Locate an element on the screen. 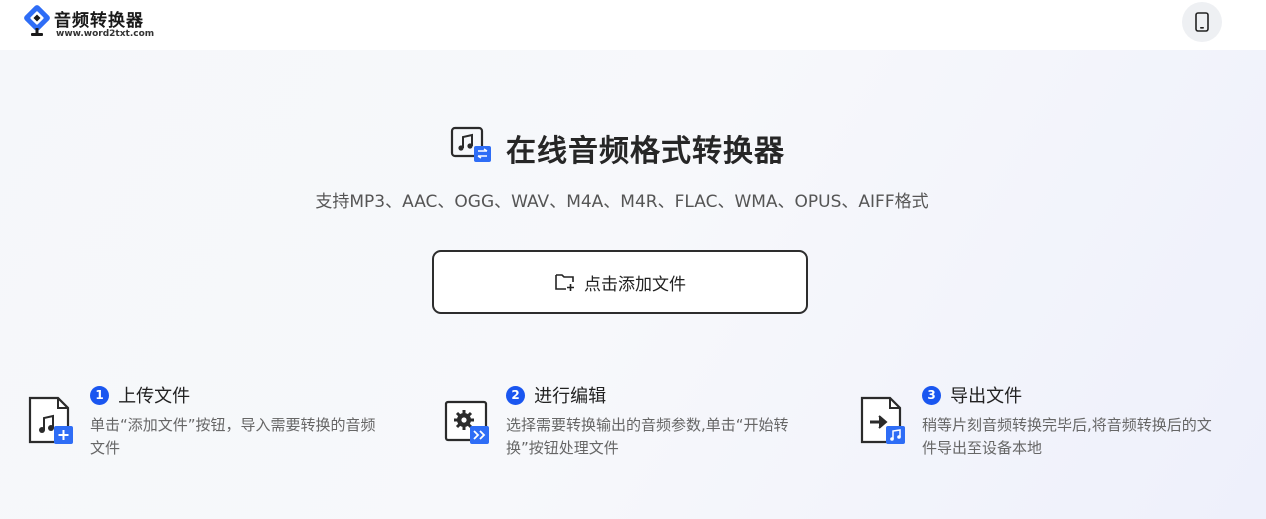 The height and width of the screenshot is (519, 1266). audio-file-add-icon is located at coordinates (50, 420).